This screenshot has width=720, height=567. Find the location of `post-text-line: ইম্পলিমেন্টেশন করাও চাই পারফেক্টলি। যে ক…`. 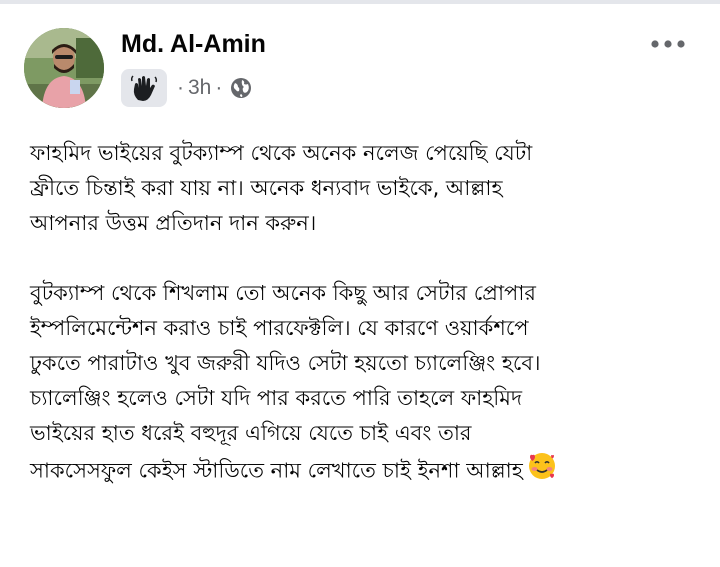

post-text-line: ইম্পলিমেন্টেশন করাও চাই পারফেক্টলি। যে ক… is located at coordinates (279, 328).